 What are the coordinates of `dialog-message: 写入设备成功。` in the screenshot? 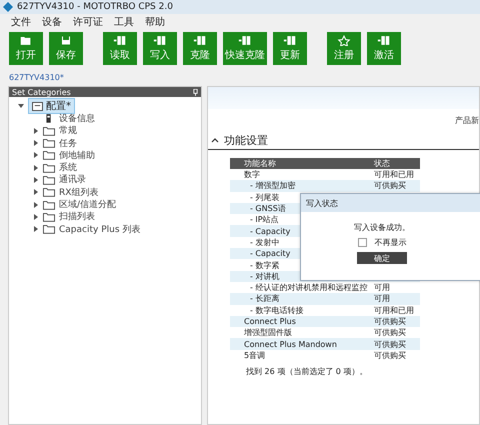 It's located at (382, 227).